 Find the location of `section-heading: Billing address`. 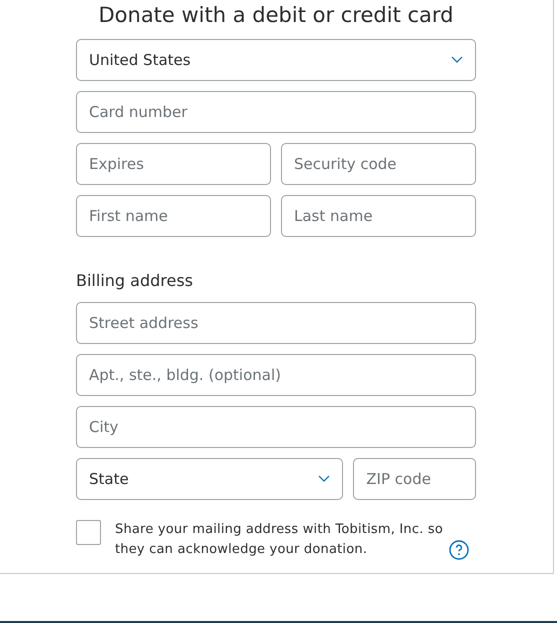

section-heading: Billing address is located at coordinates (135, 281).